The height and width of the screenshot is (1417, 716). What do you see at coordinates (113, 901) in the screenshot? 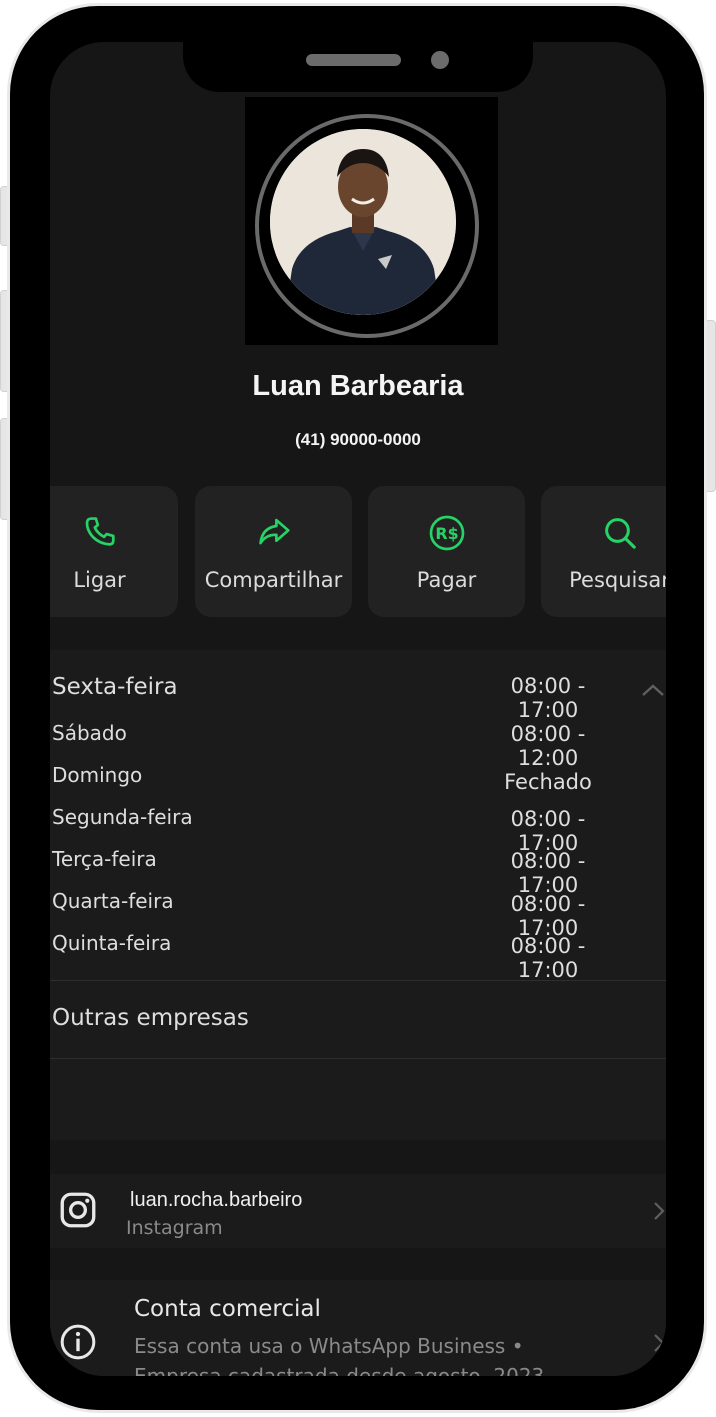
I see `day-label: Quarta-feira` at bounding box center [113, 901].